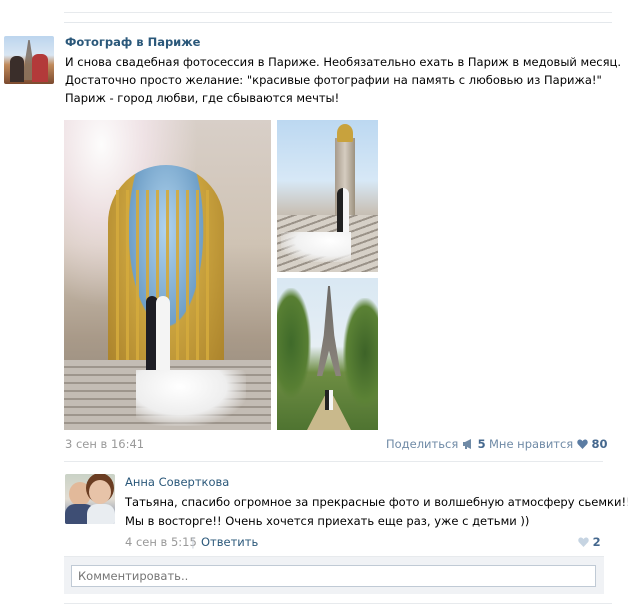 This screenshot has width=628, height=611. What do you see at coordinates (17, 69) in the screenshot?
I see `avatar-person-left` at bounding box center [17, 69].